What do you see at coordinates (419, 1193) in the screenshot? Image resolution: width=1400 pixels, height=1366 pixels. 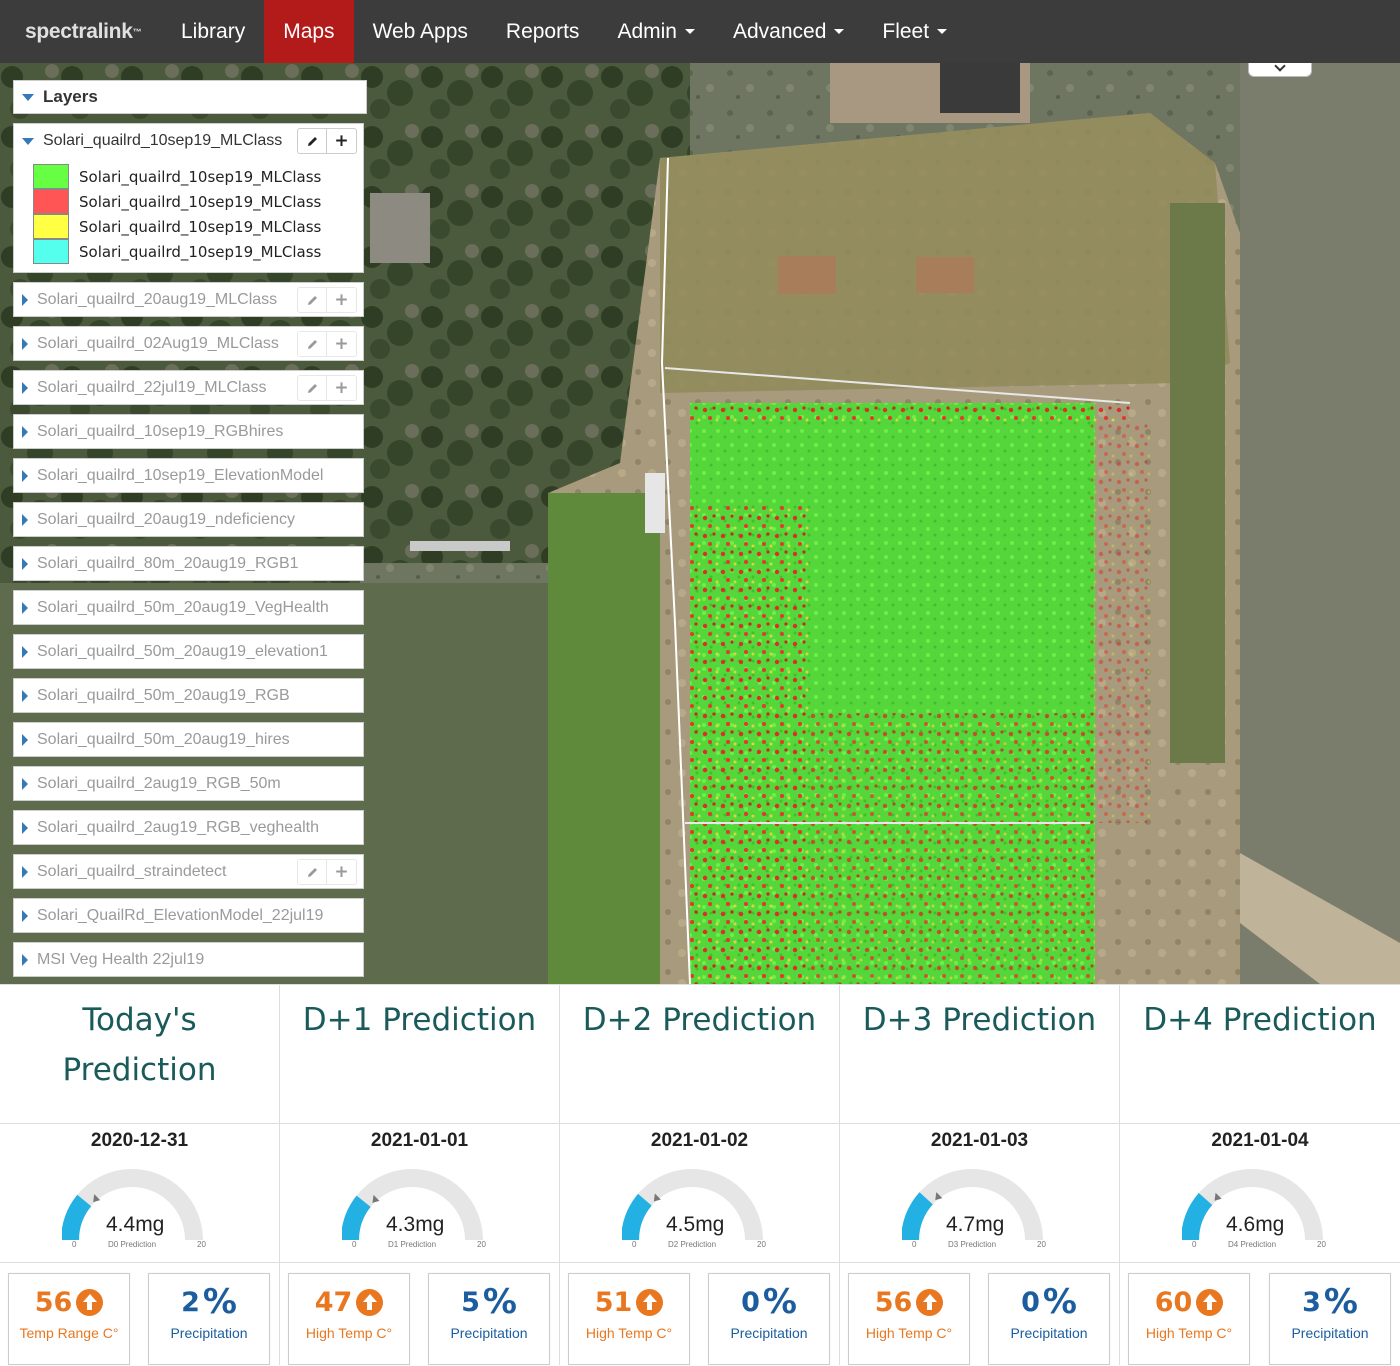 I see `prediction-gauge-card: 2021-01-01 4.3mg D1 Prediction 0 20` at bounding box center [419, 1193].